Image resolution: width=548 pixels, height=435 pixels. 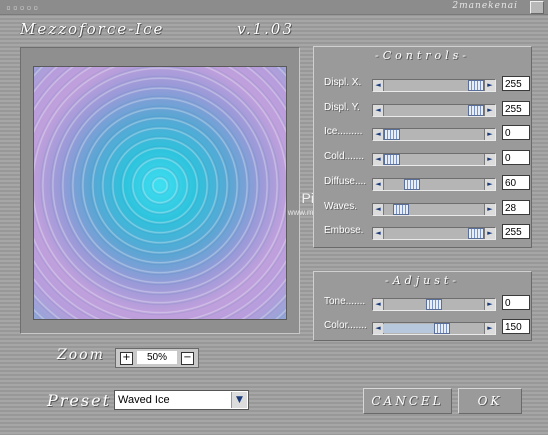 I want to click on adjust-row: Color....... ◄ ► 150, so click(x=427, y=327).